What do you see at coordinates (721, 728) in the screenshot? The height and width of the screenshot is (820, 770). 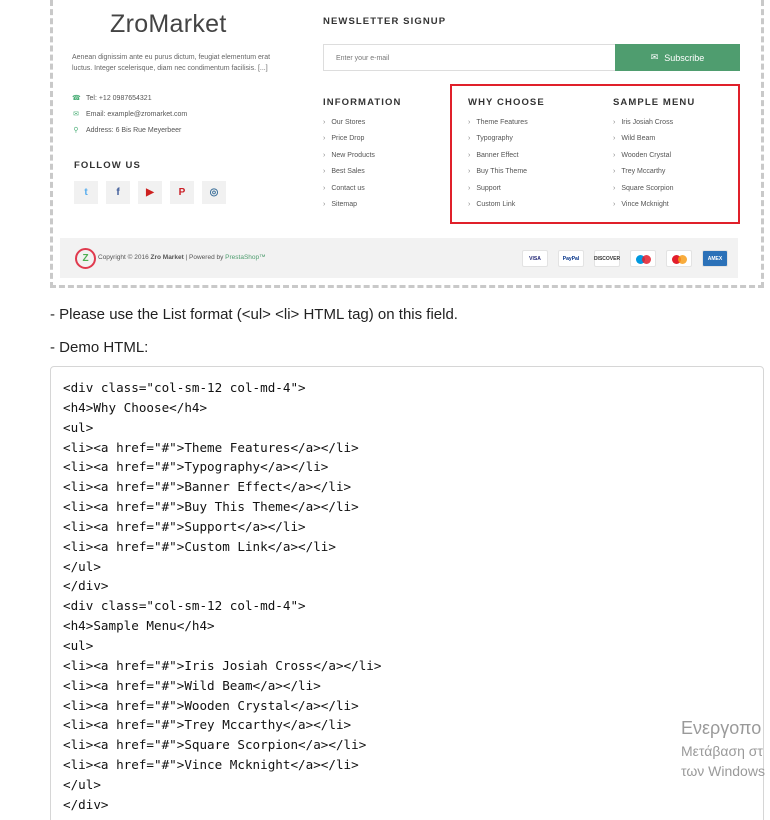 I see `activation-watermark-title: Ενεργοπο` at bounding box center [721, 728].